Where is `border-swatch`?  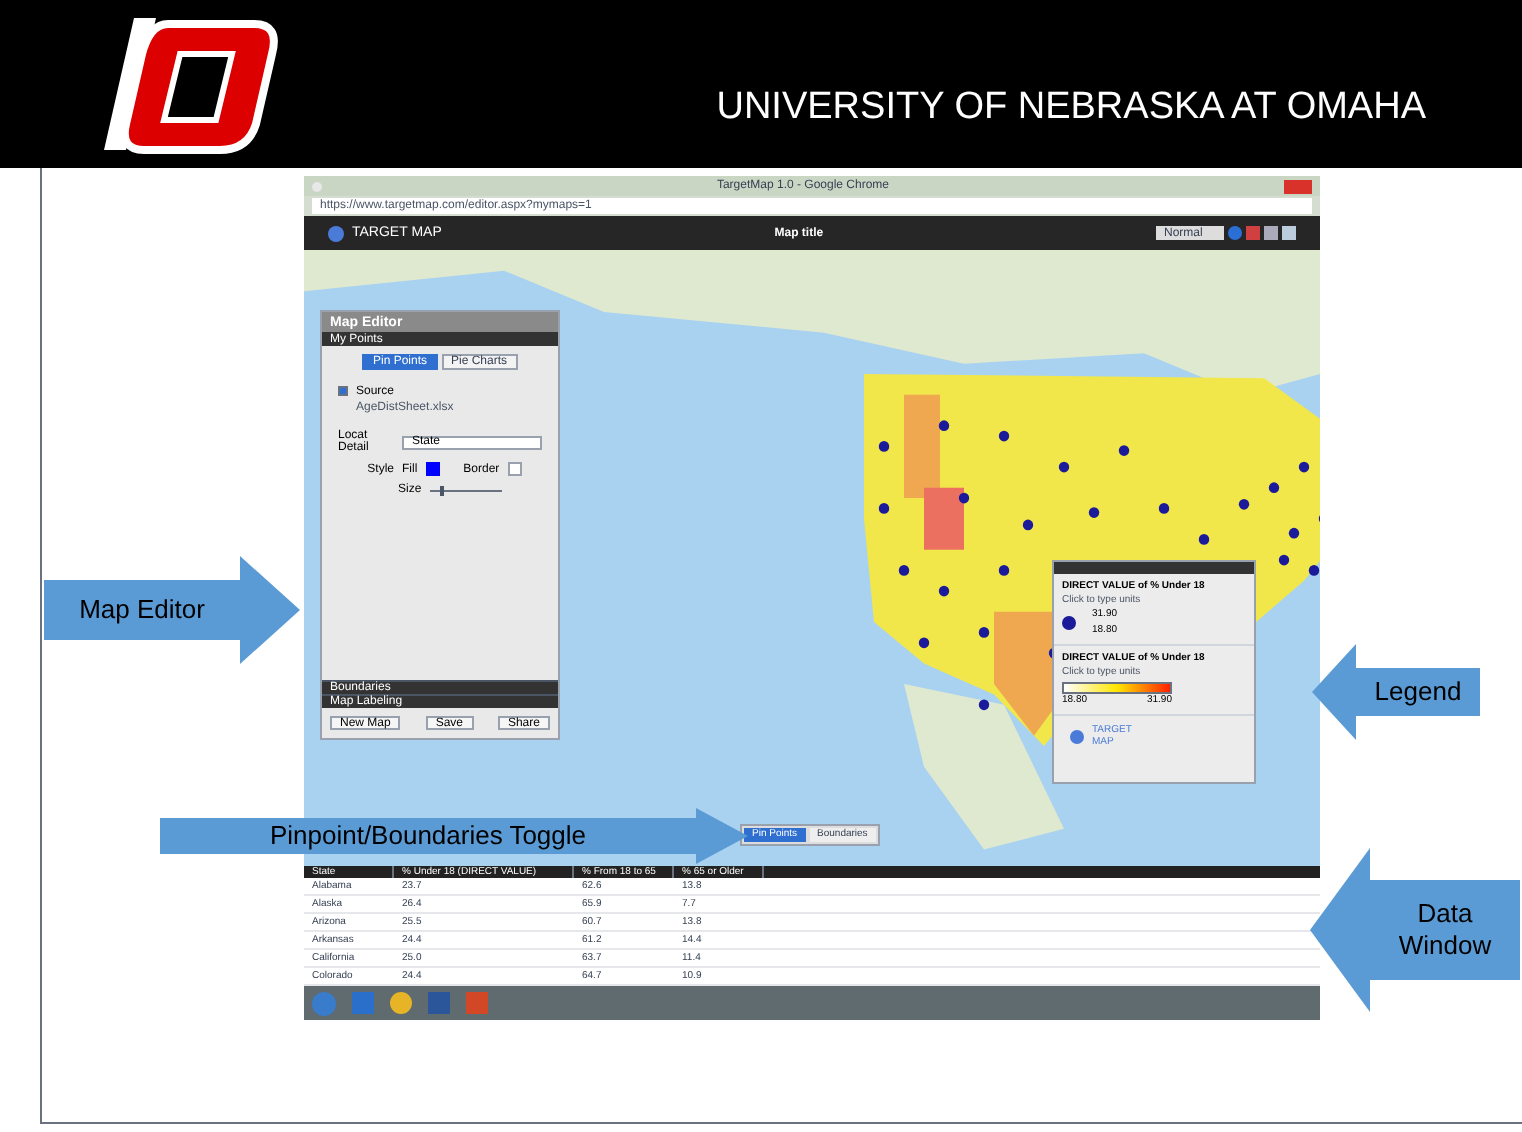
border-swatch is located at coordinates (514, 469).